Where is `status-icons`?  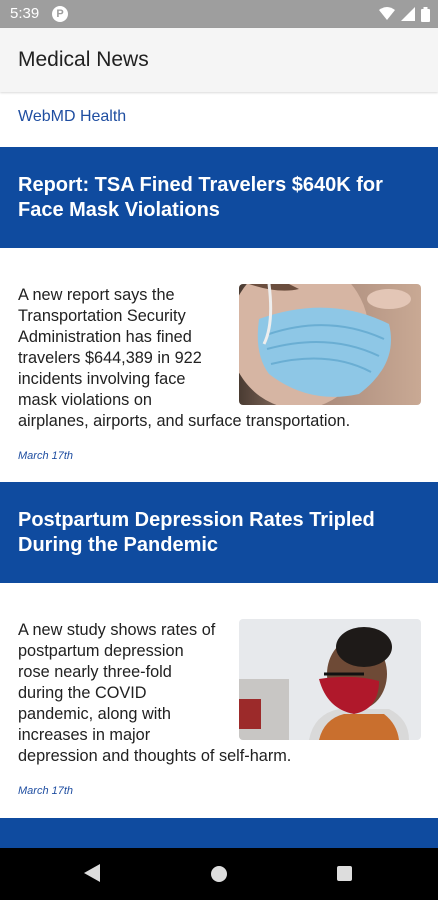
status-icons is located at coordinates (404, 14).